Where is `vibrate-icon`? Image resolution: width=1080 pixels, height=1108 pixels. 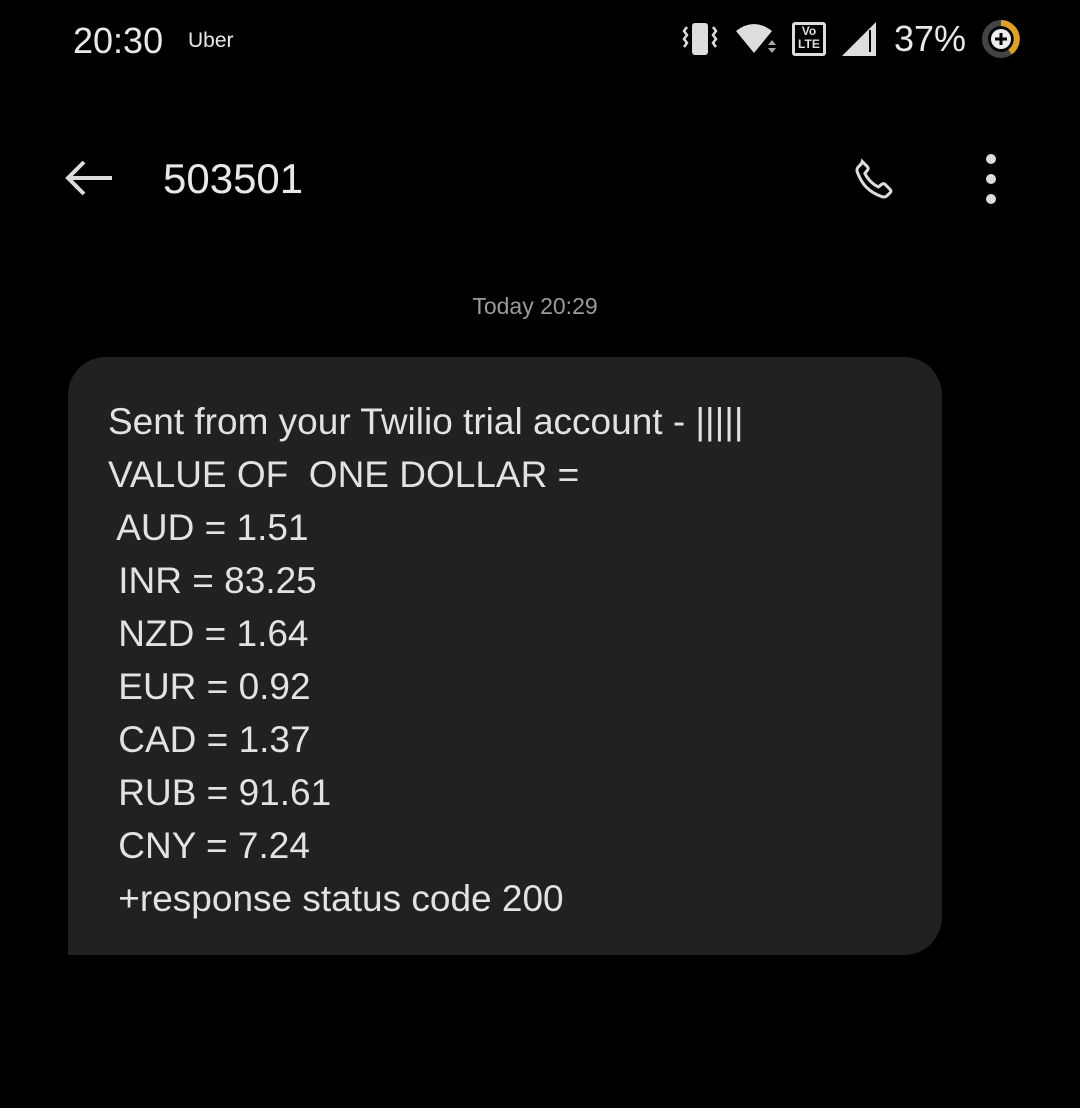 vibrate-icon is located at coordinates (700, 39).